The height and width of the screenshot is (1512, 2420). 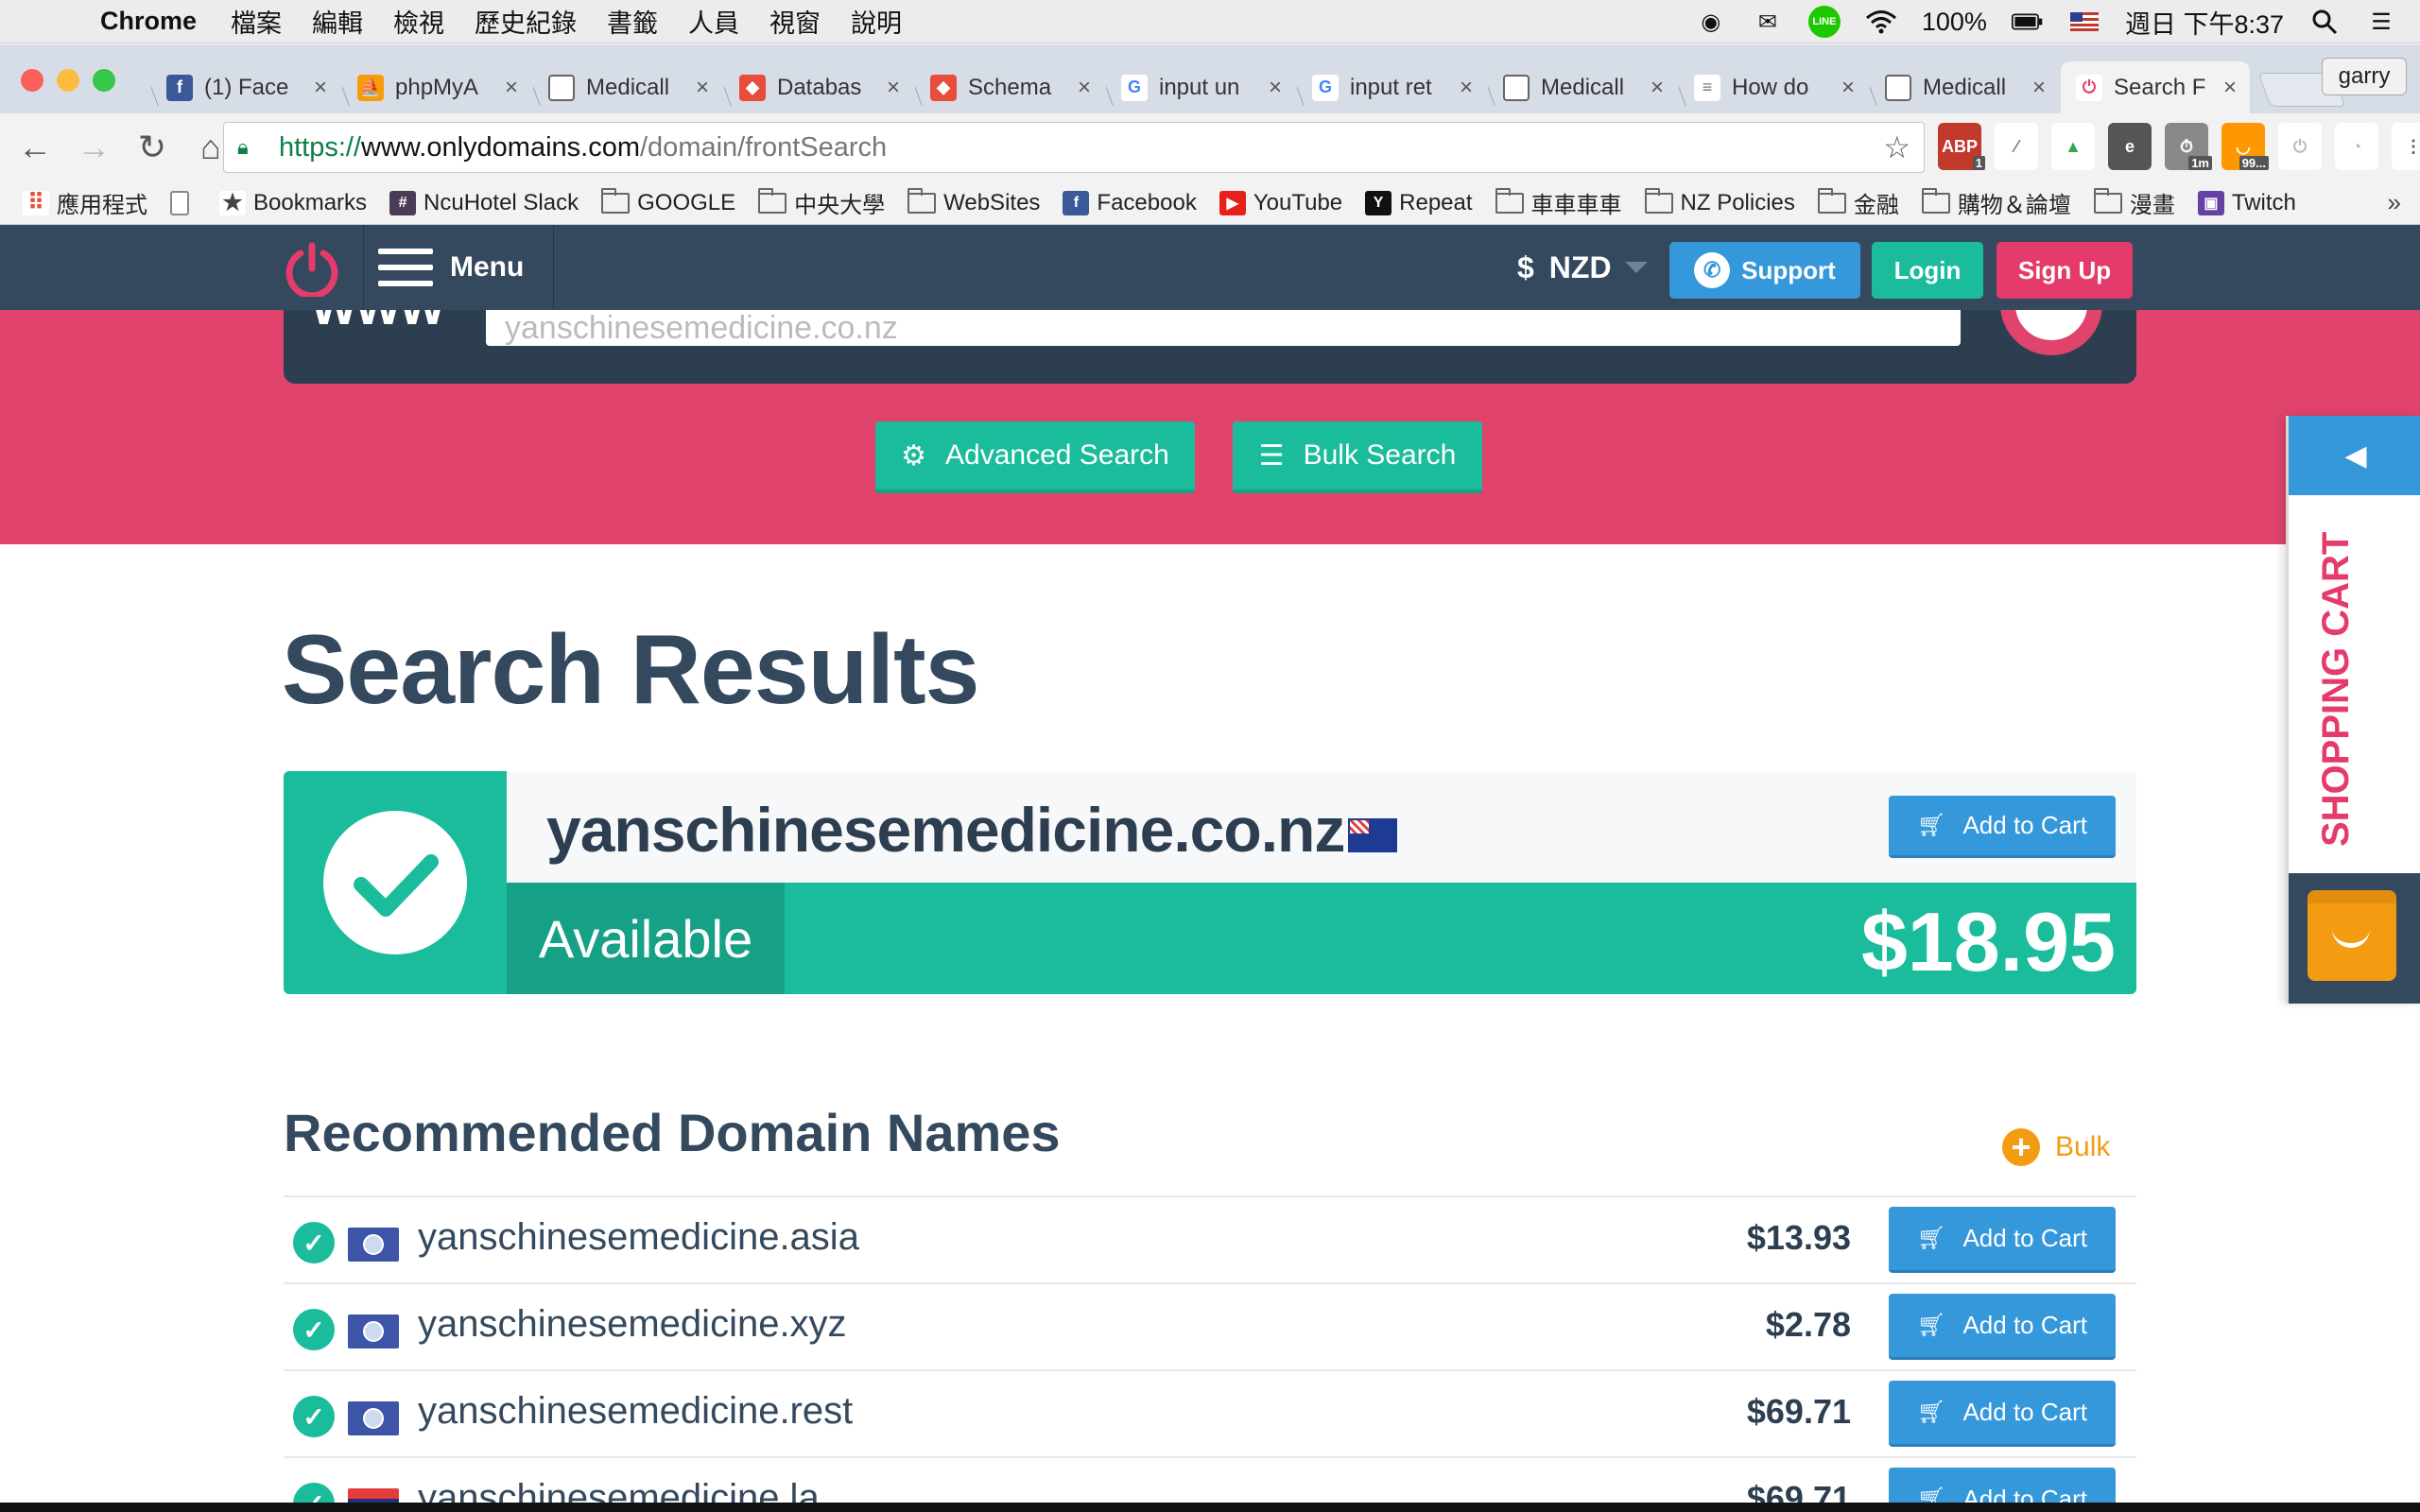 I want to click on close-window-button, so click(x=32, y=80).